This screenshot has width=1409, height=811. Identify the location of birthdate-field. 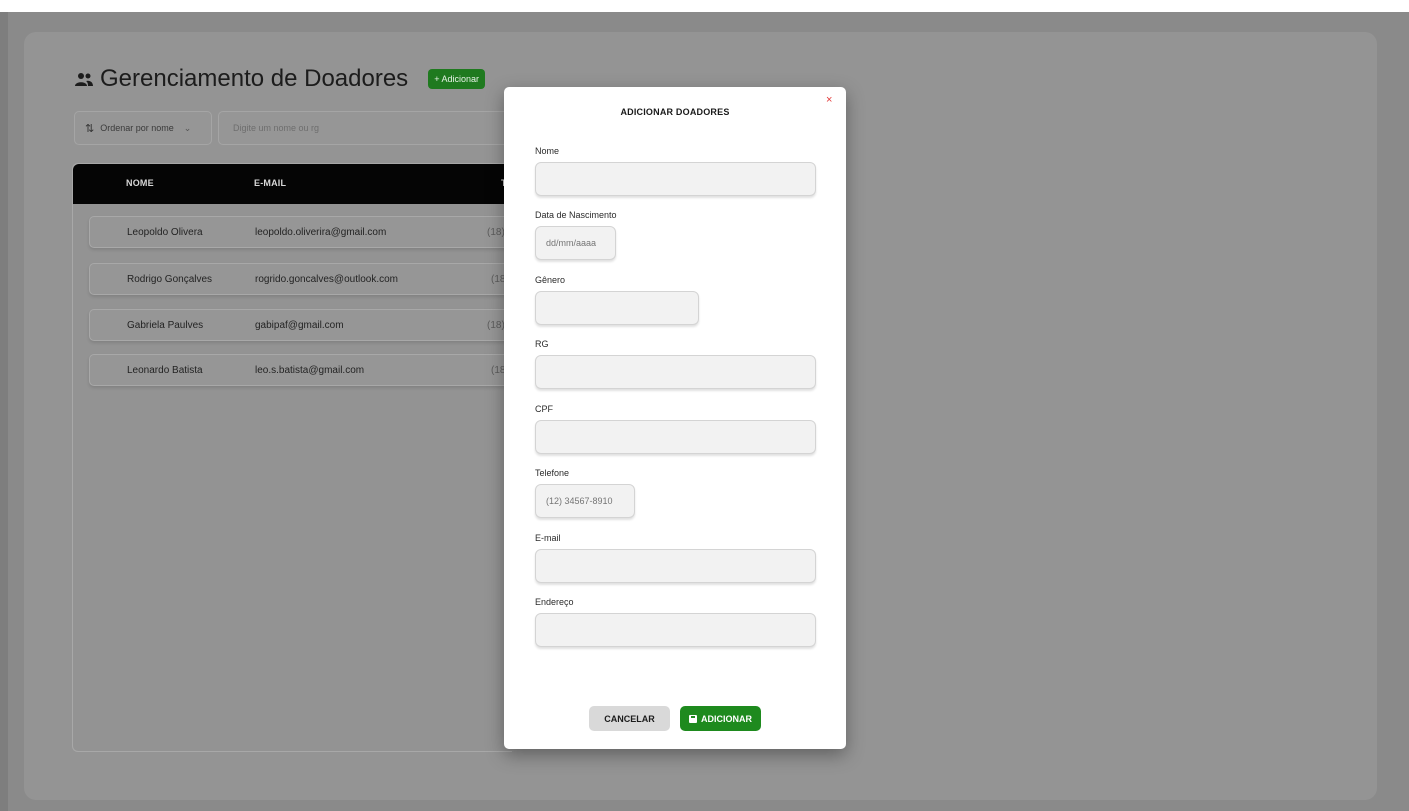
(575, 243).